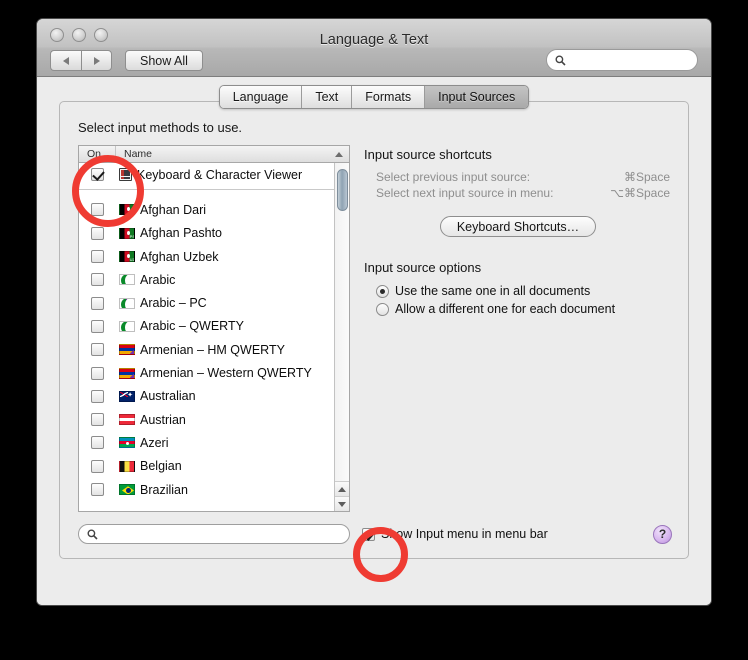  Describe the element at coordinates (518, 309) in the screenshot. I see `radio-row-different-per-document: Allow a different one for each document` at that location.